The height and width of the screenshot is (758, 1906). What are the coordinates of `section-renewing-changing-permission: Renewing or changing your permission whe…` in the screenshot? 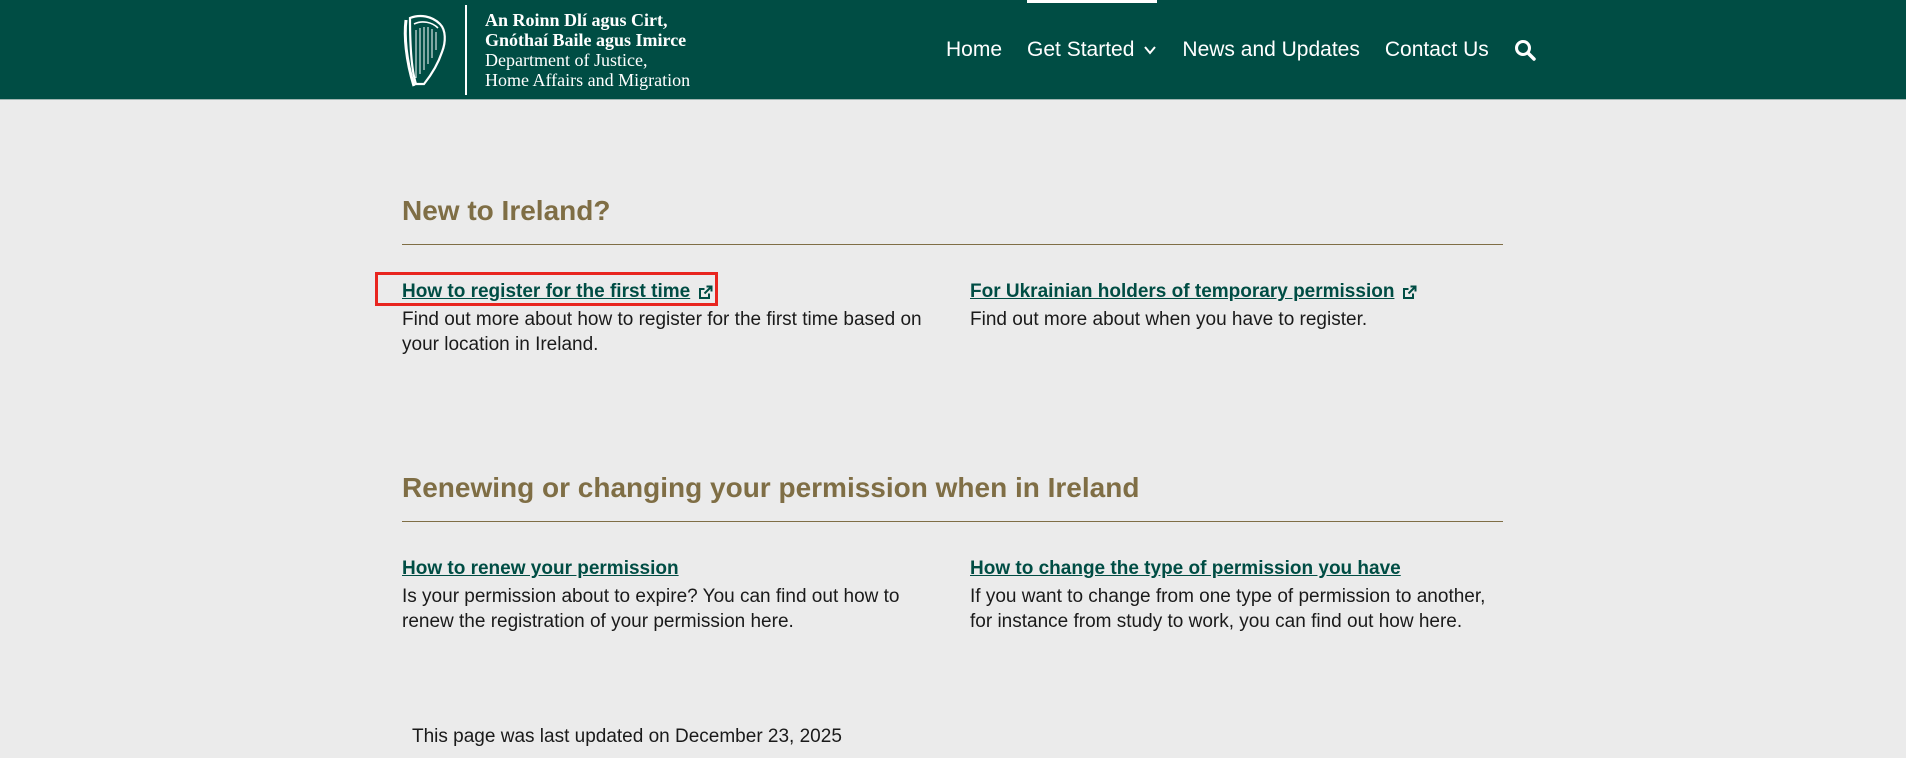 It's located at (952, 550).